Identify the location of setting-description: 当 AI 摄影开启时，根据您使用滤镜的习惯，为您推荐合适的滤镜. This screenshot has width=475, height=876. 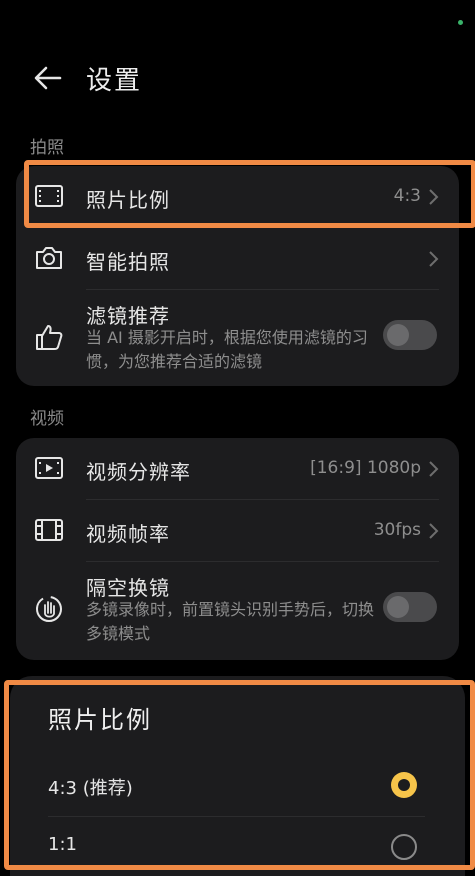
(227, 349).